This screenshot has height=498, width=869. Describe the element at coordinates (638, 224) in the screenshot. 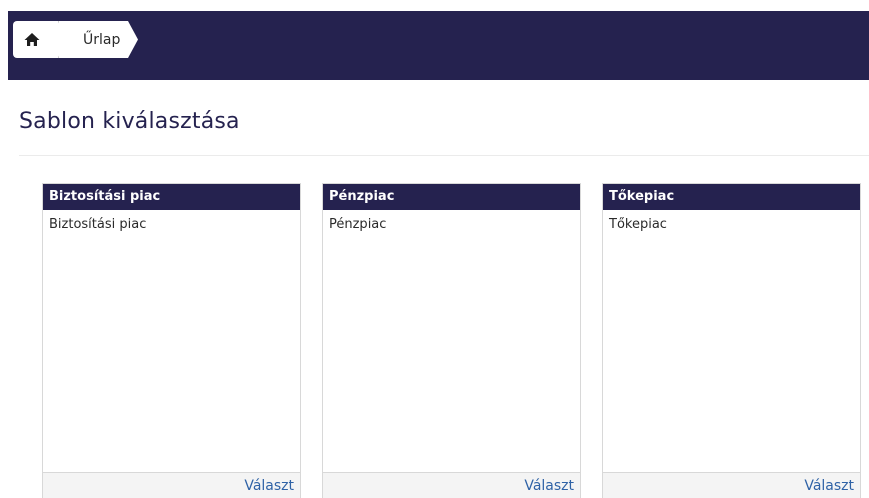

I see `card-body: Tőkepiac` at that location.